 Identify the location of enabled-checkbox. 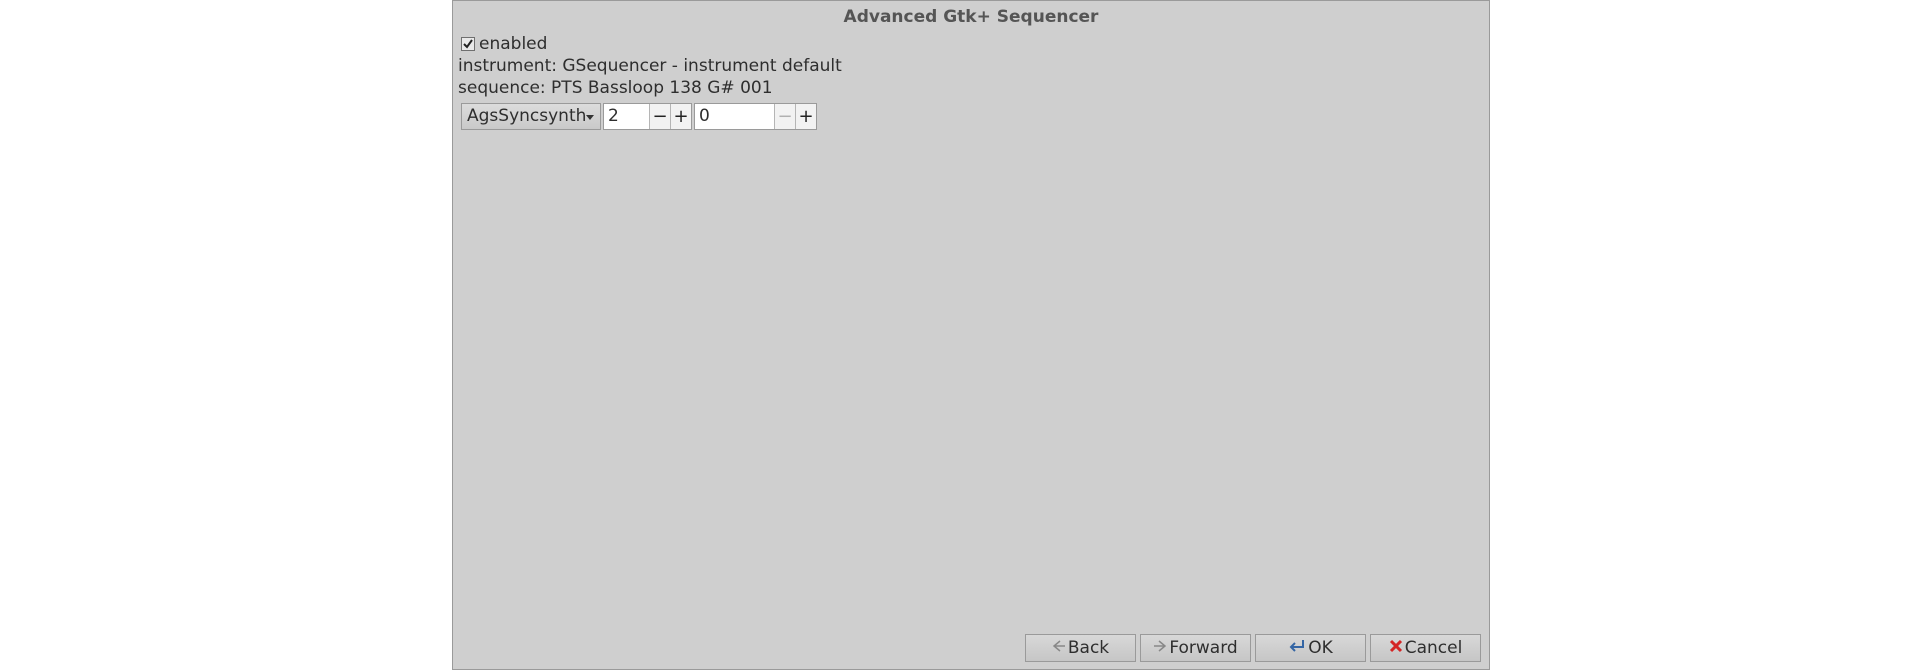
(468, 44).